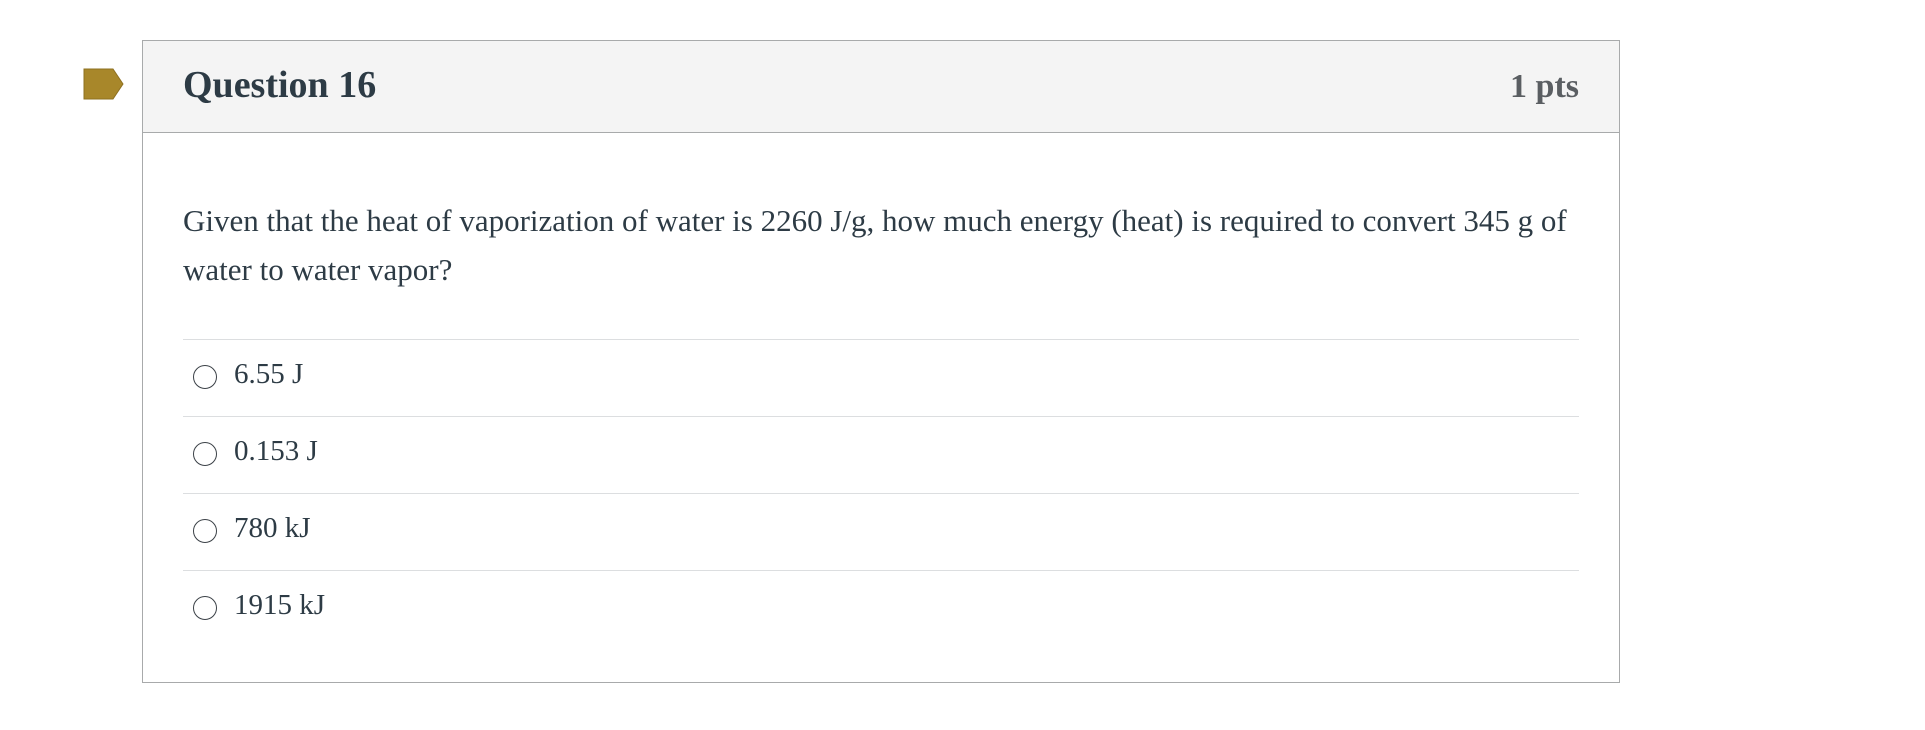 The image size is (1925, 730). Describe the element at coordinates (276, 451) in the screenshot. I see `answer-label: 0.153 J` at that location.